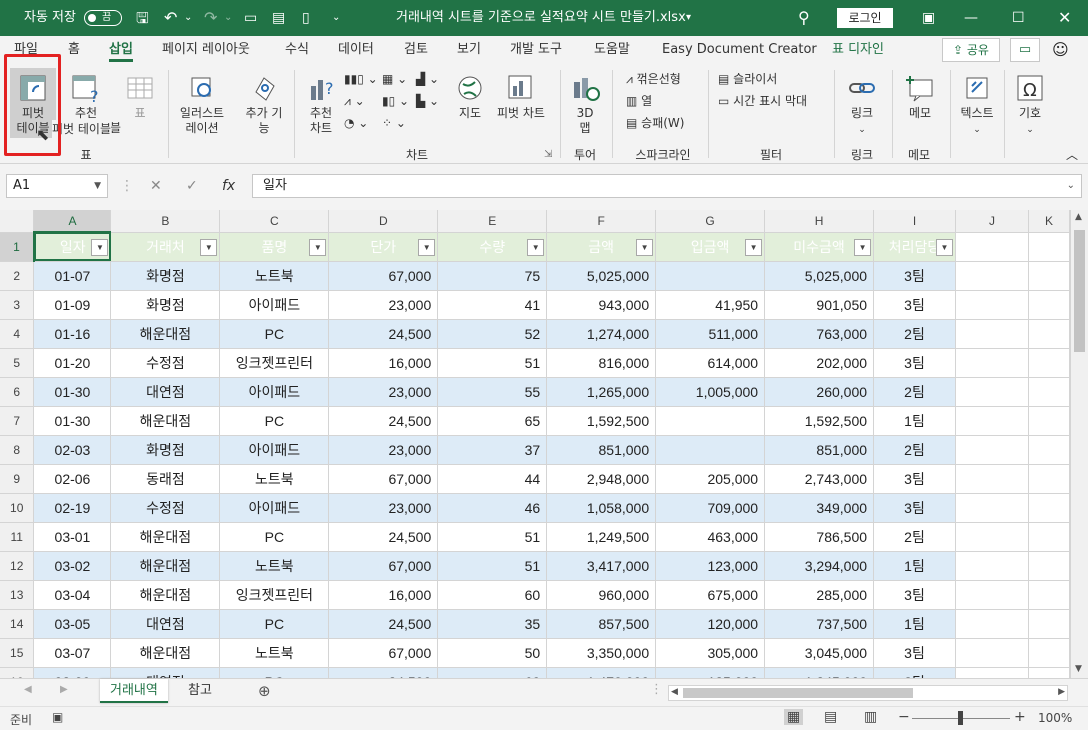  Describe the element at coordinates (653, 79) in the screenshot. I see `sparkline-line-button: ⩘ 꺾은선형` at that location.